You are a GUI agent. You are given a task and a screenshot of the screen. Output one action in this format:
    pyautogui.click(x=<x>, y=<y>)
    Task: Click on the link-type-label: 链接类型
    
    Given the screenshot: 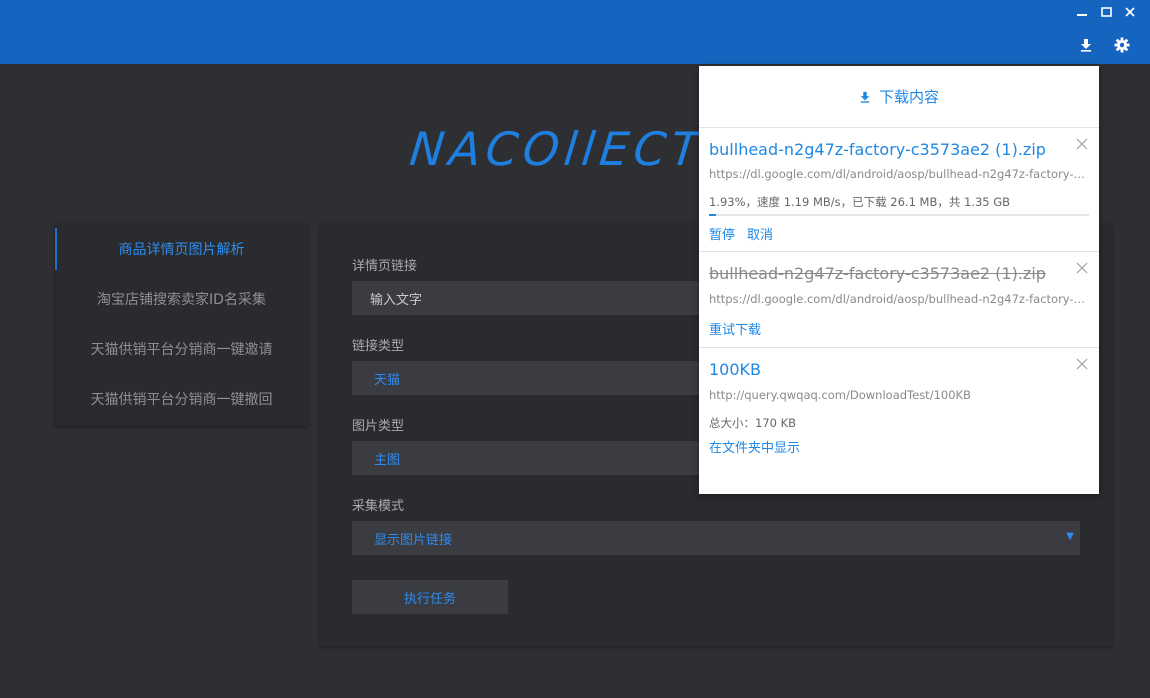 What is the action you would take?
    pyautogui.click(x=378, y=346)
    